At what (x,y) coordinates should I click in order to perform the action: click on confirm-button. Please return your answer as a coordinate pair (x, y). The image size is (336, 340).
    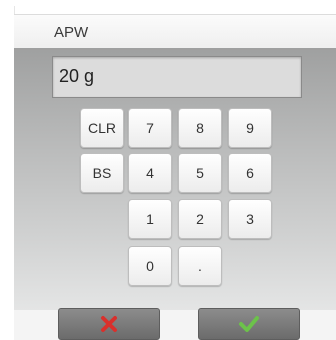
    Looking at the image, I should click on (249, 324).